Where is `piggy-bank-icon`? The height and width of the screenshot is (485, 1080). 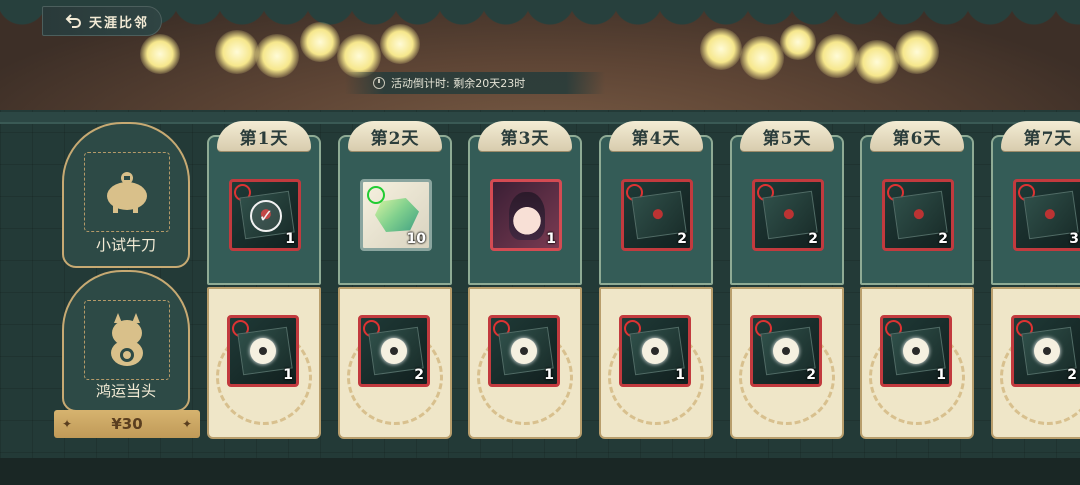
piggy-bank-icon is located at coordinates (127, 192).